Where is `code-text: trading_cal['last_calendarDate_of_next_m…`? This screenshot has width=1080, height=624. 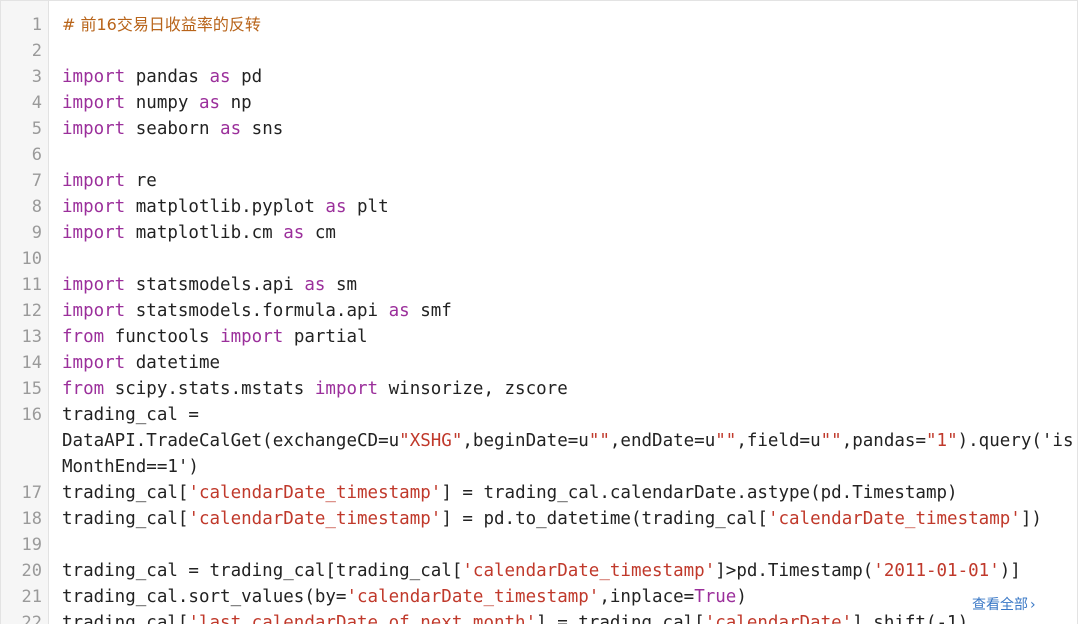 code-text: trading_cal['last_calendarDate_of_next_m… is located at coordinates (515, 618).